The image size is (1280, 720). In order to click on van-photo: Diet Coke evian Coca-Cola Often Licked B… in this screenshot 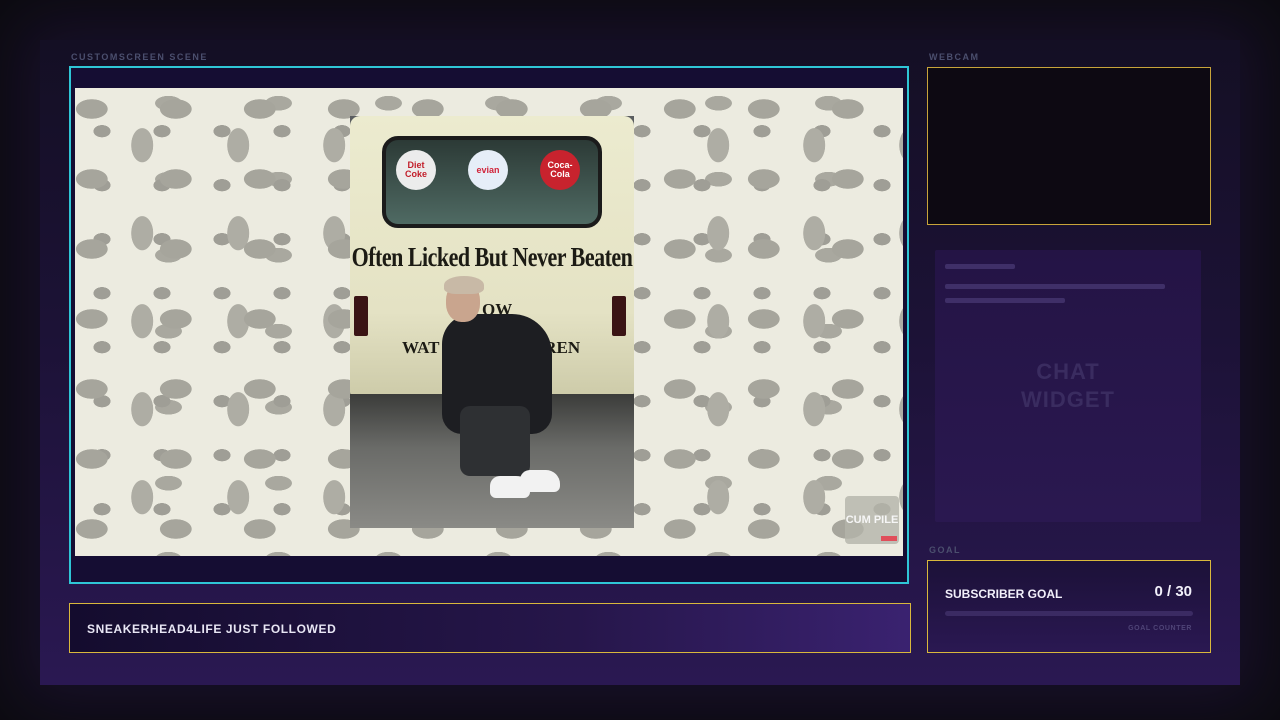, I will do `click(492, 322)`.